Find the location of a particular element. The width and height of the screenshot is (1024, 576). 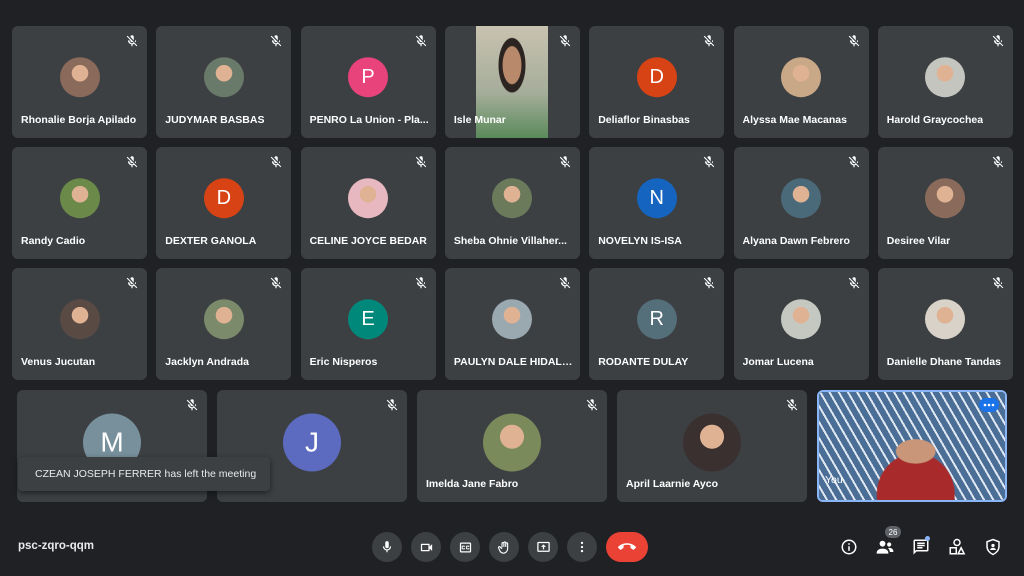

participant-name: Rhonalie Borja Apilado is located at coordinates (79, 120).